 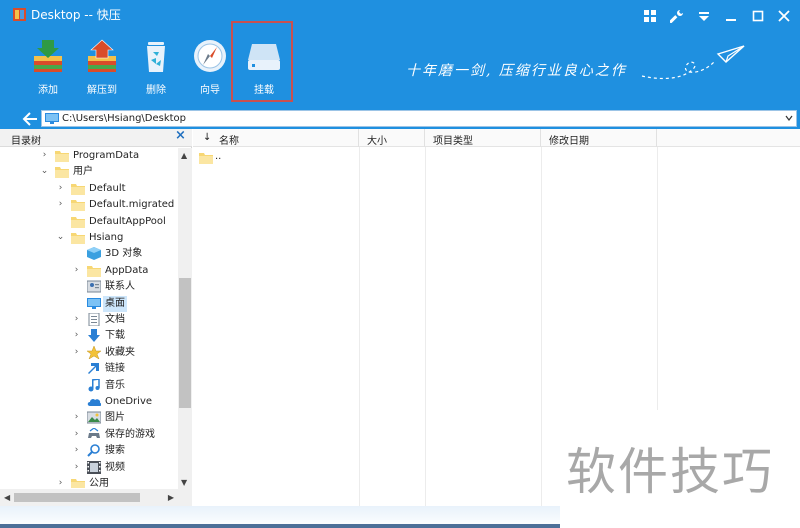 What do you see at coordinates (758, 16) in the screenshot?
I see `maximize-icon` at bounding box center [758, 16].